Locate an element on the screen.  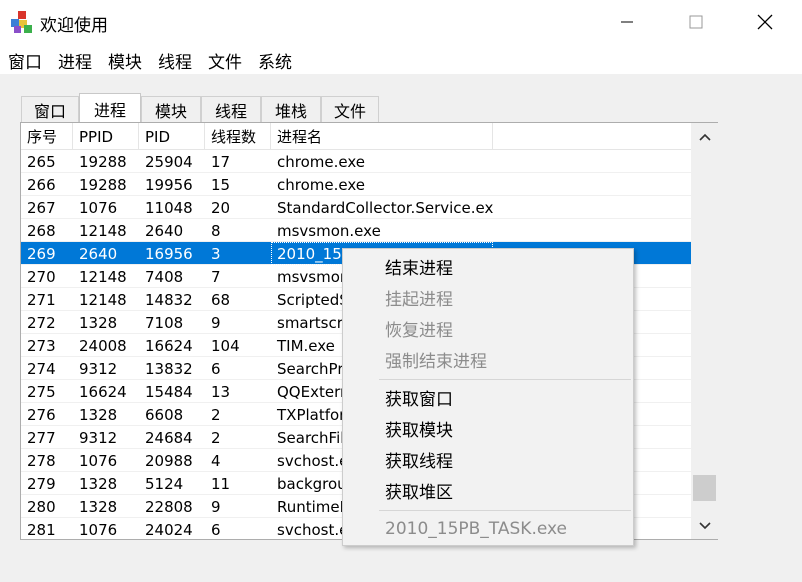
cell-pid: 7108 is located at coordinates (164, 322).